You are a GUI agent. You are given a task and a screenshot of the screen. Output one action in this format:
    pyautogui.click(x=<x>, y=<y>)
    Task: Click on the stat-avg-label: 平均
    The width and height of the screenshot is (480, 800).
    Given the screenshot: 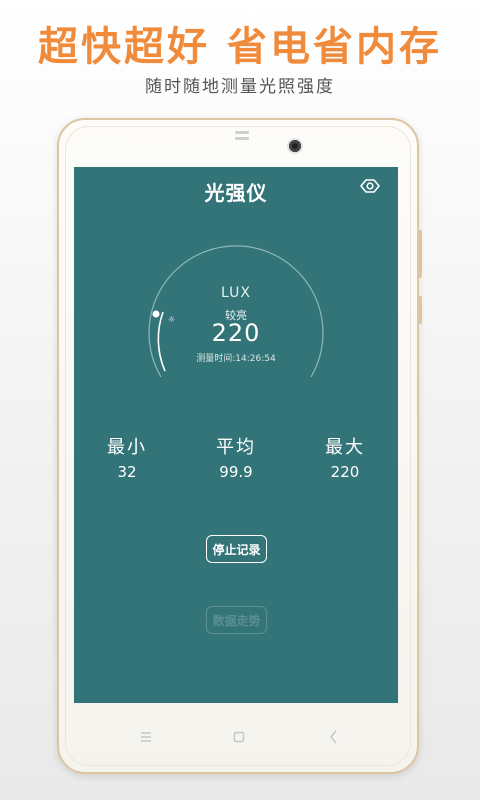 What is the action you would take?
    pyautogui.click(x=236, y=447)
    